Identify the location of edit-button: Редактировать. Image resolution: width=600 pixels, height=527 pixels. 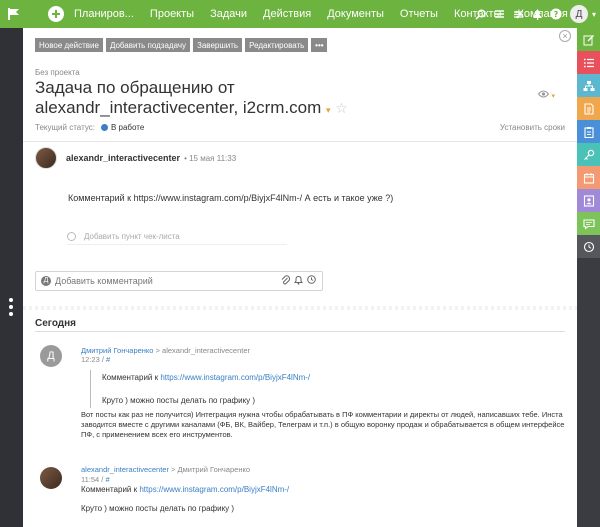
(277, 45).